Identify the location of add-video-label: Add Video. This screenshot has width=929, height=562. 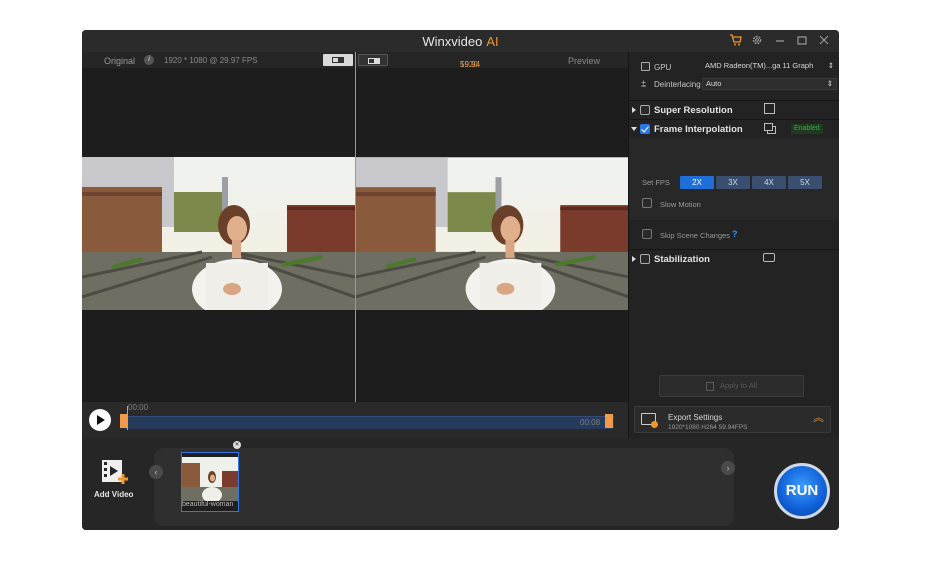
(114, 494).